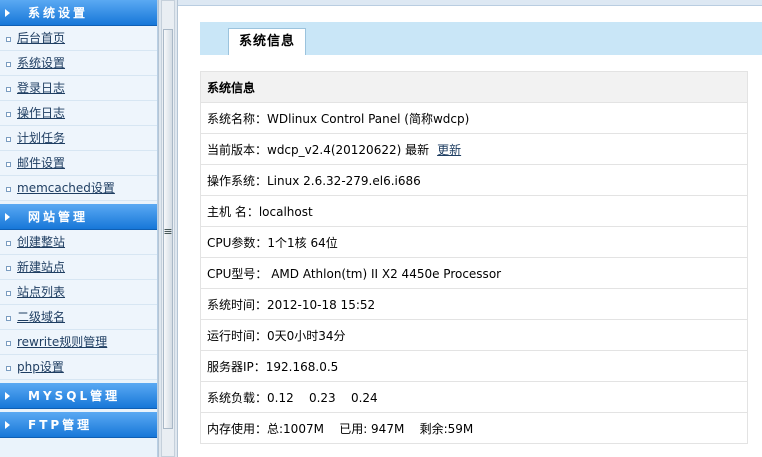 The image size is (762, 457). Describe the element at coordinates (78, 163) in the screenshot. I see `sidebar-item-mail-settings: 邮件设置` at that location.